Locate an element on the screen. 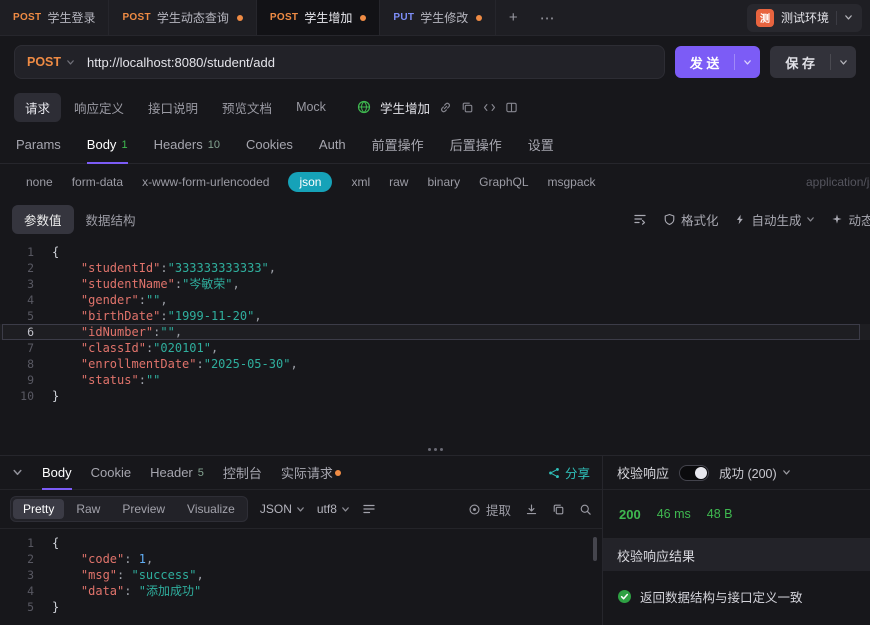 Image resolution: width=870 pixels, height=625 pixels. code-line: 3 "msg": "success", is located at coordinates (301, 575).